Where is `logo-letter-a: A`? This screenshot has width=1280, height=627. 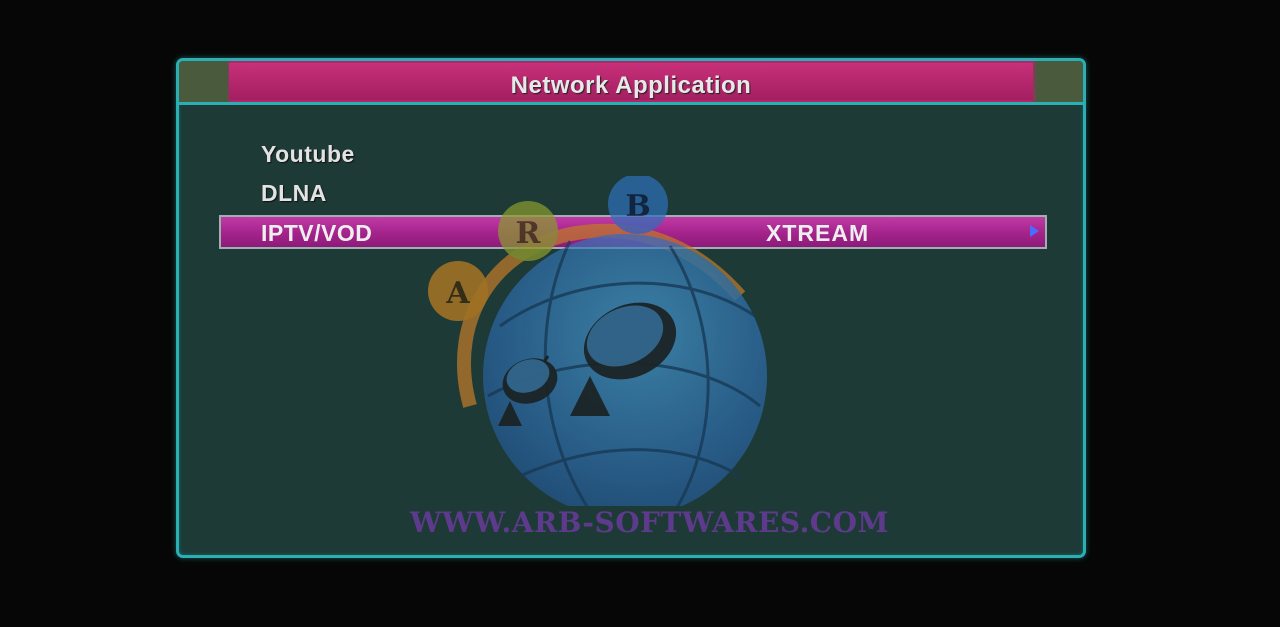 logo-letter-a: A is located at coordinates (457, 293).